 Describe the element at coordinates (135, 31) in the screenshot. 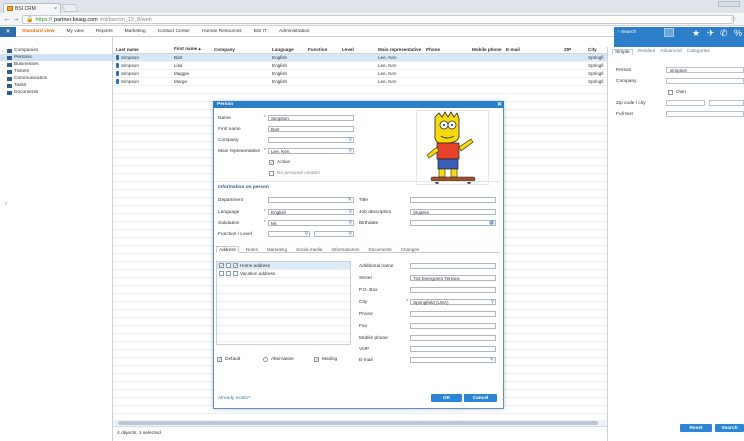

I see `menu-marketing: Marketing` at that location.